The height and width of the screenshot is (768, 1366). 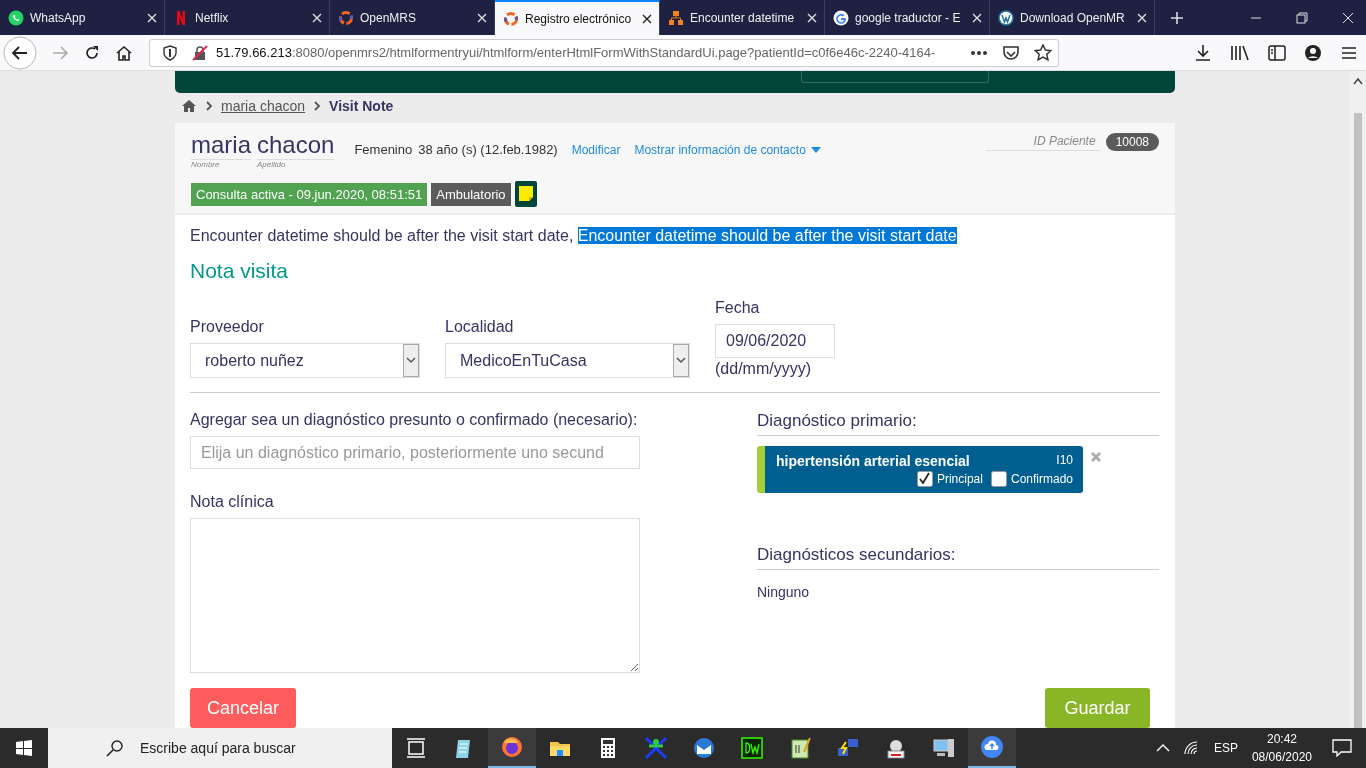 I want to click on field-label: Nota clínica, so click(x=232, y=502).